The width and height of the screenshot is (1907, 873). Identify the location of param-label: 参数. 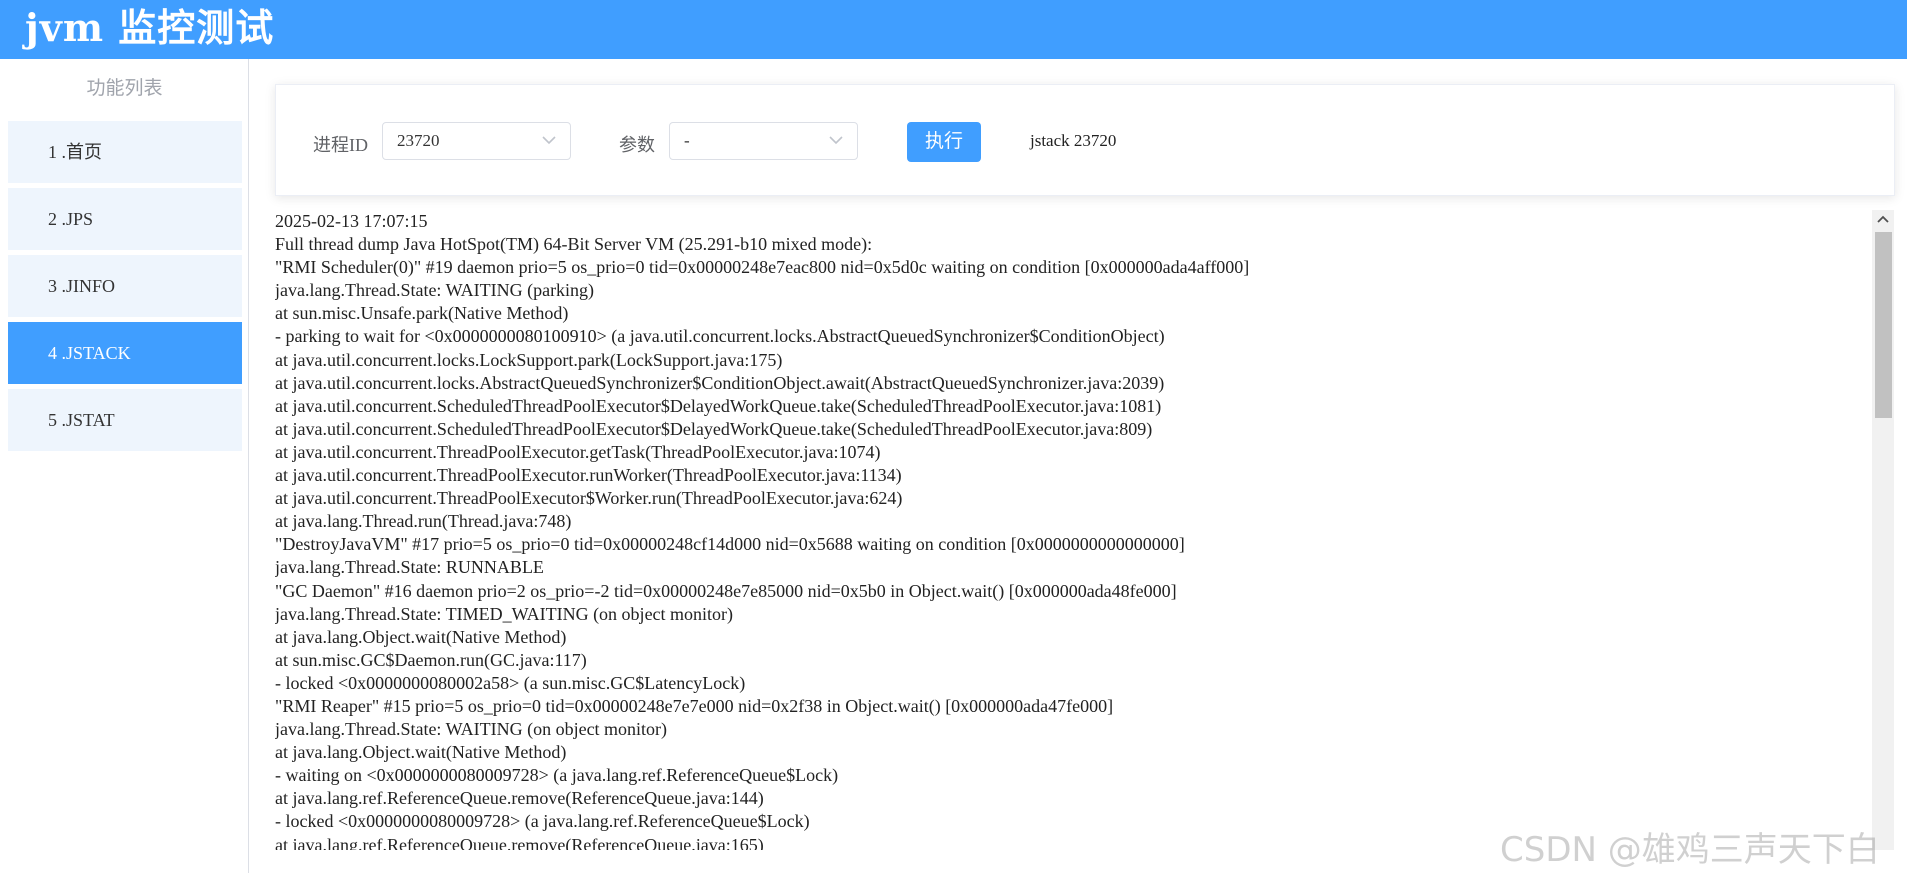
(637, 145).